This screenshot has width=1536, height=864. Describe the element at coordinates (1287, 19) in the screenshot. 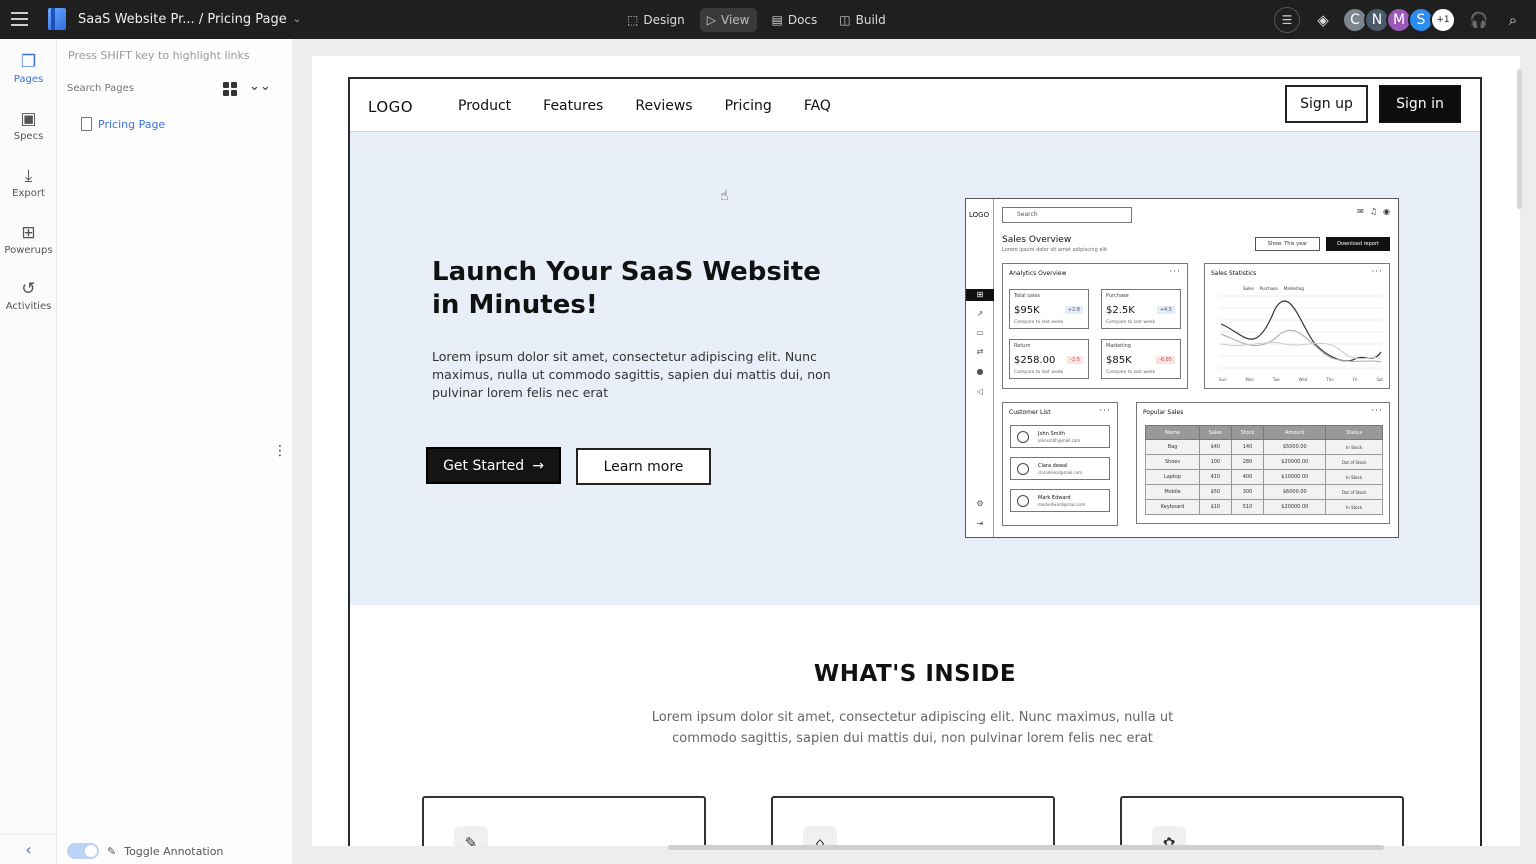

I see `comments-icon: ☰` at that location.